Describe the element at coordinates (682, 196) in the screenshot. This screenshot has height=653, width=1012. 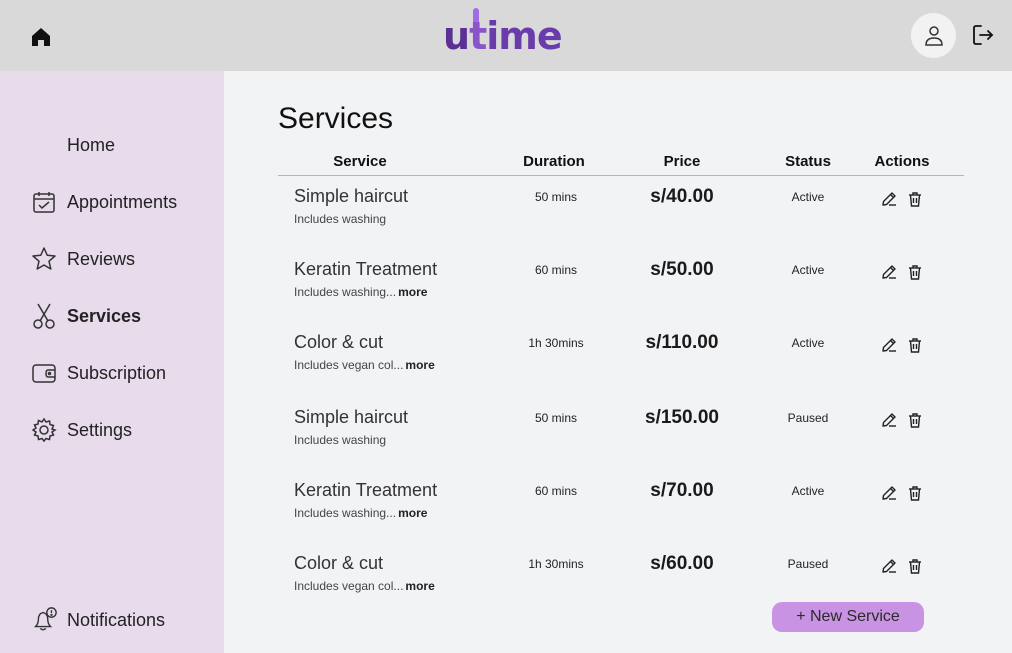
I see `service-price: s/40.00` at that location.